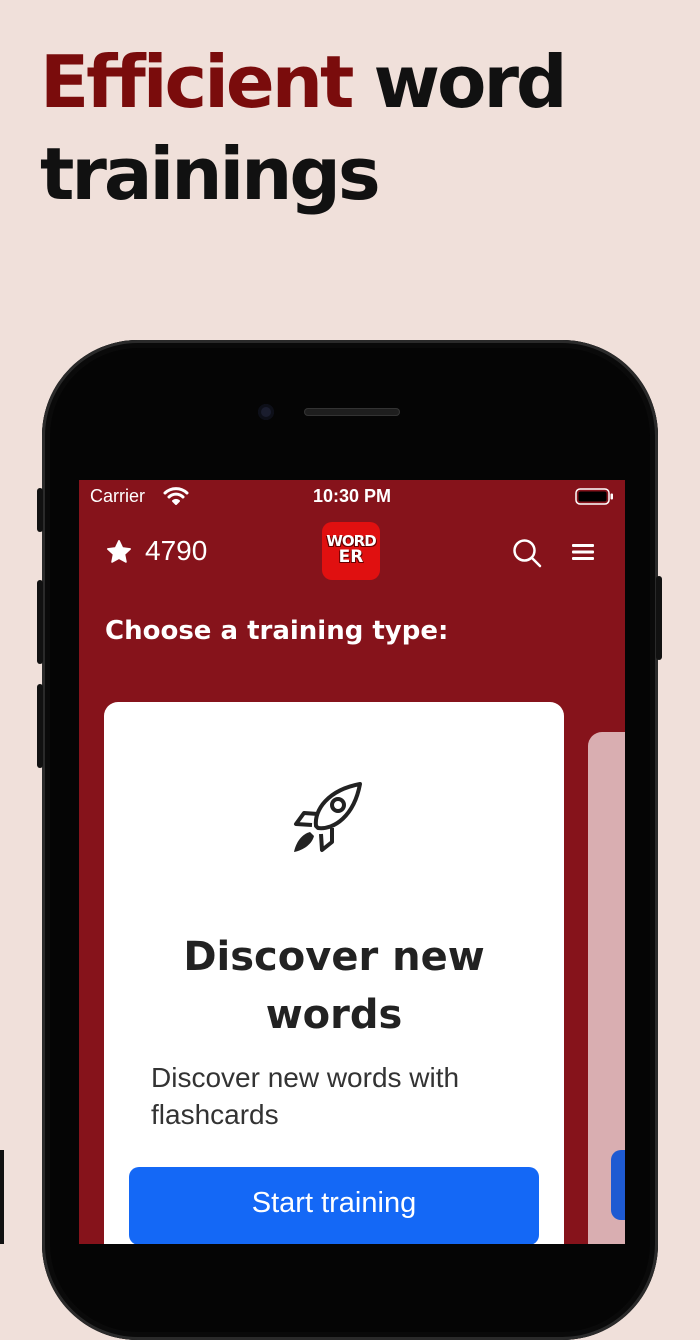  What do you see at coordinates (266, 412) in the screenshot?
I see `front-camera` at bounding box center [266, 412].